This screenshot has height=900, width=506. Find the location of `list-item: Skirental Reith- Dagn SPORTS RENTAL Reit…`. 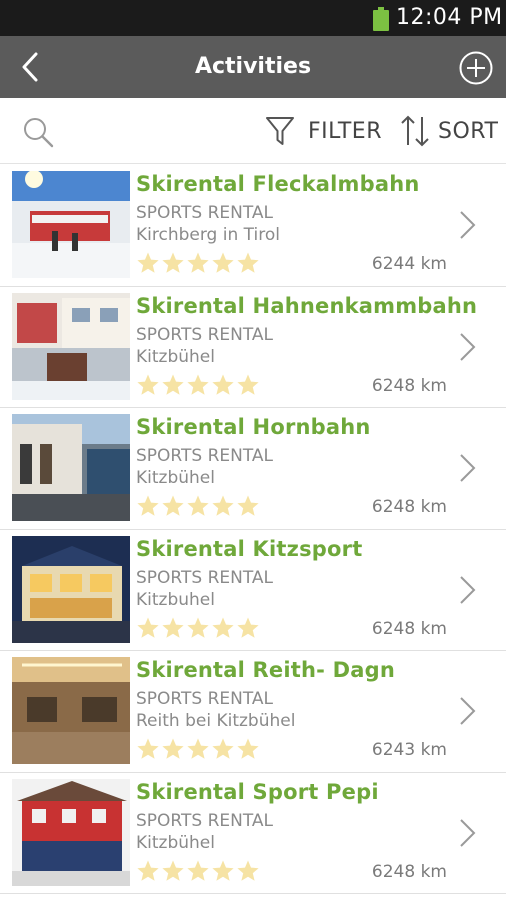

list-item: Skirental Reith- Dagn SPORTS RENTAL Reit… is located at coordinates (253, 712).